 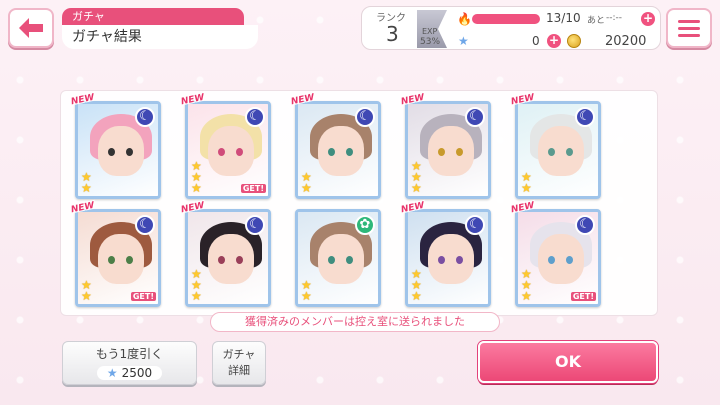 I want to click on star-gem-count: 0, so click(x=536, y=41).